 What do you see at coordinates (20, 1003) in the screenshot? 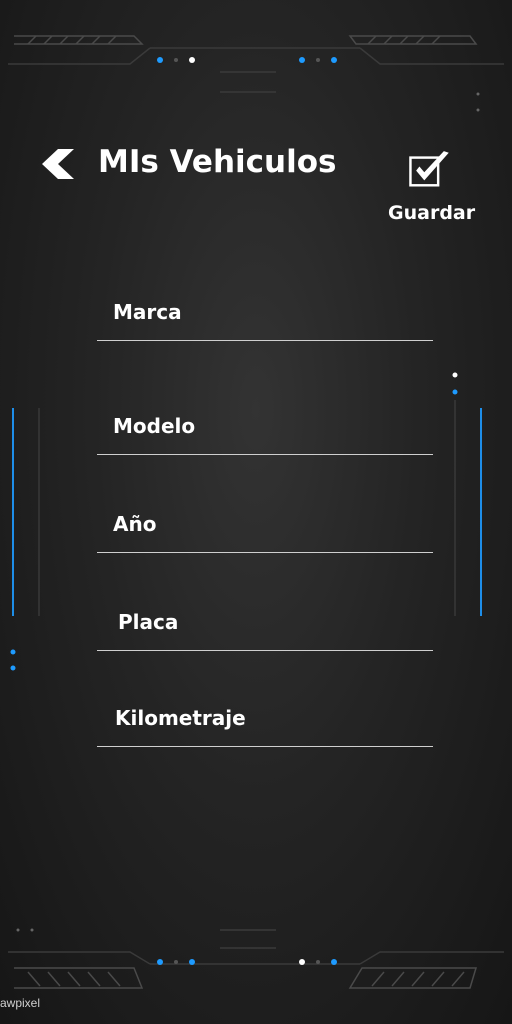
I see `watermark: awpixel` at bounding box center [20, 1003].